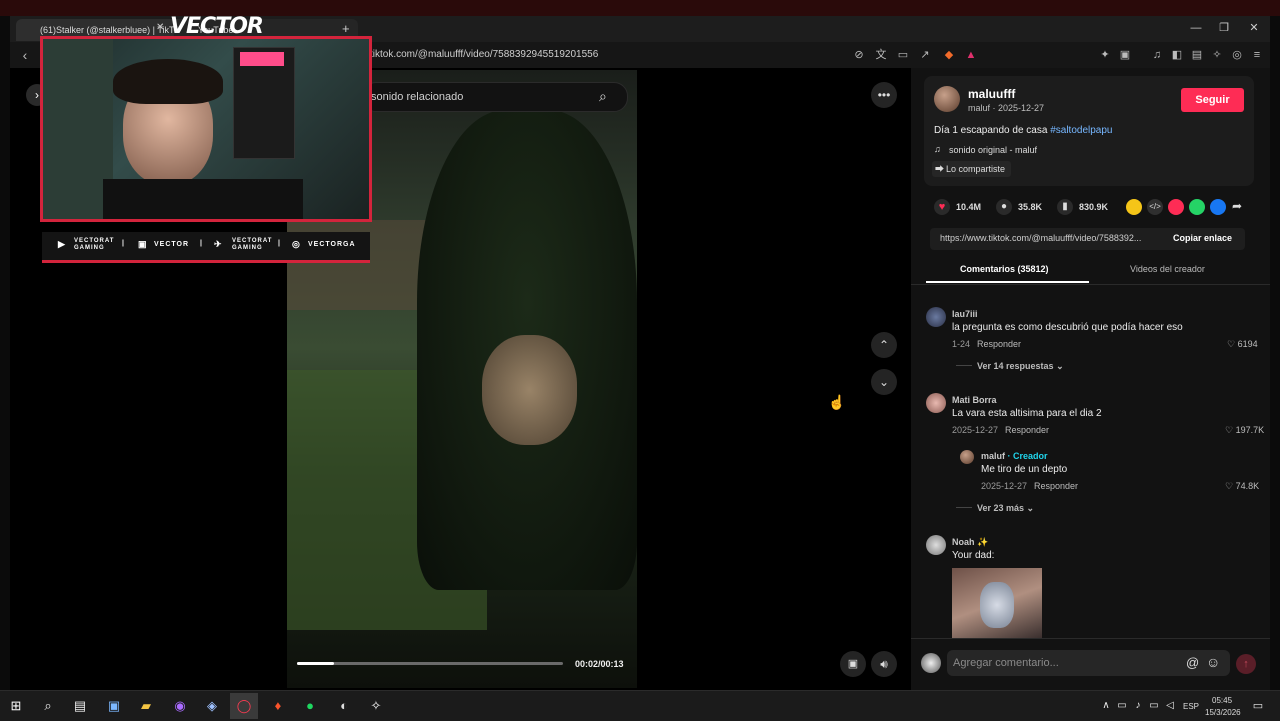  Describe the element at coordinates (884, 382) in the screenshot. I see `next-video-arrow-icon: ⌄` at that location.